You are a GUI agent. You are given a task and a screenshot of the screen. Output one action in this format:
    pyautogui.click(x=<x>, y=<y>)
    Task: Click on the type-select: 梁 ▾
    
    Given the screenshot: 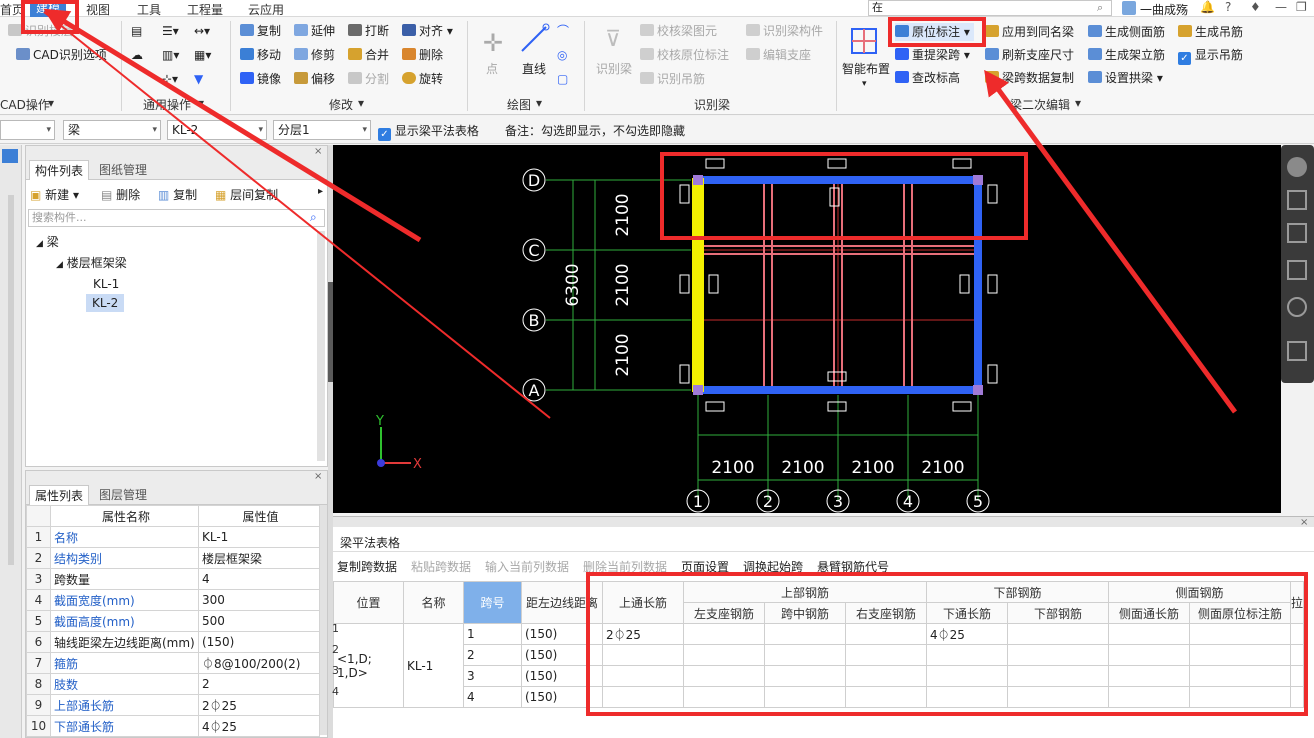 What is the action you would take?
    pyautogui.click(x=112, y=130)
    